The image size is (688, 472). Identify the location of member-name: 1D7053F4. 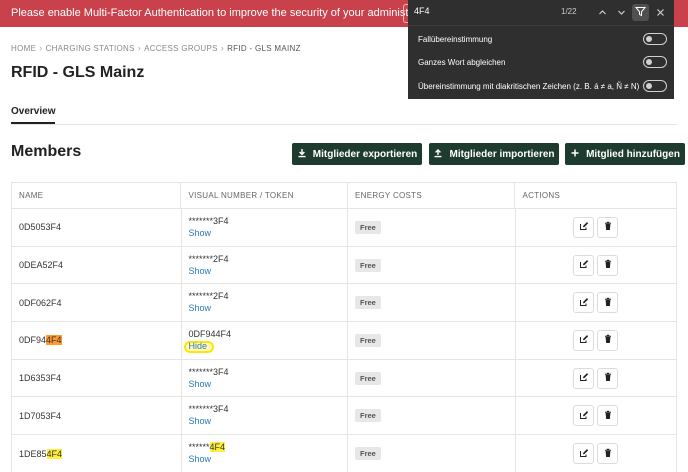
(97, 416).